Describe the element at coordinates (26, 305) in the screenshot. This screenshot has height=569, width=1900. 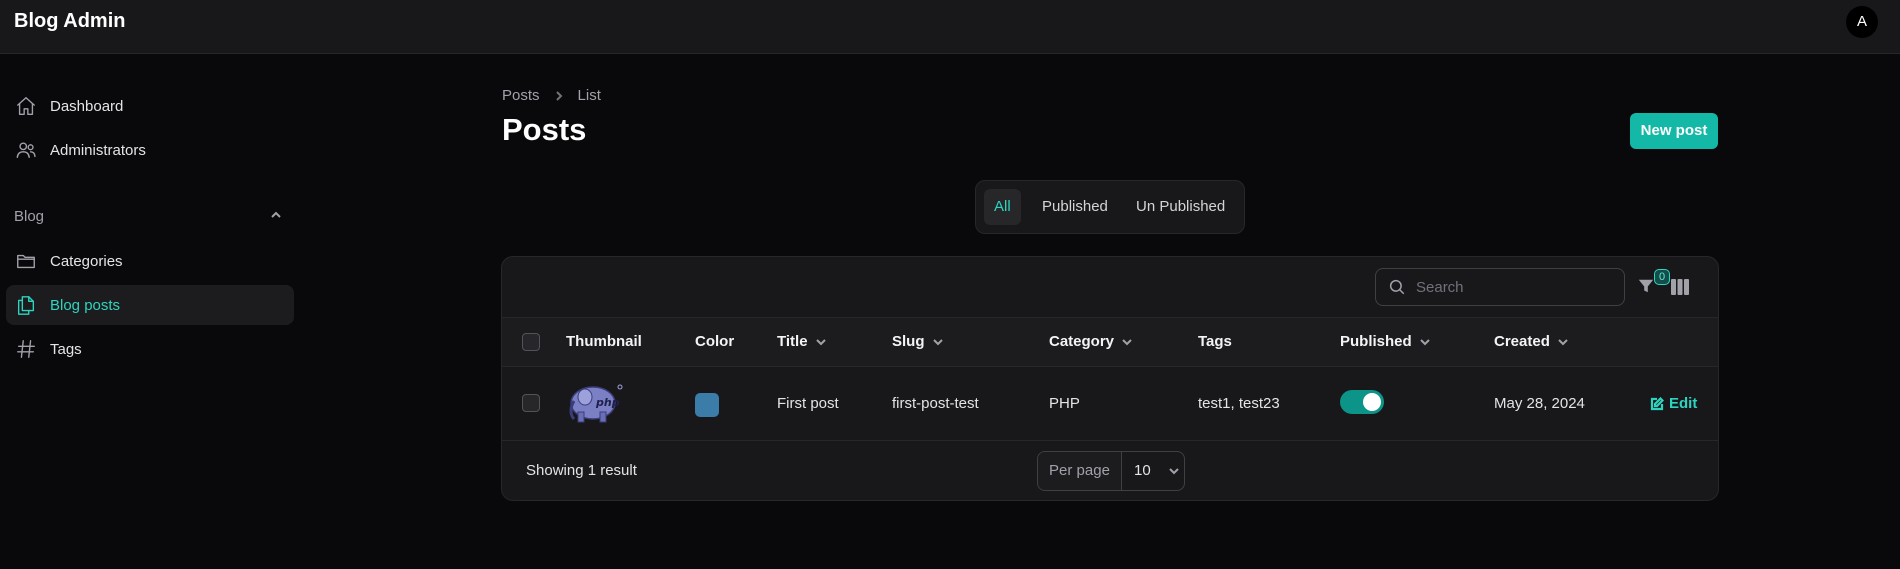
I see `documents-icon` at that location.